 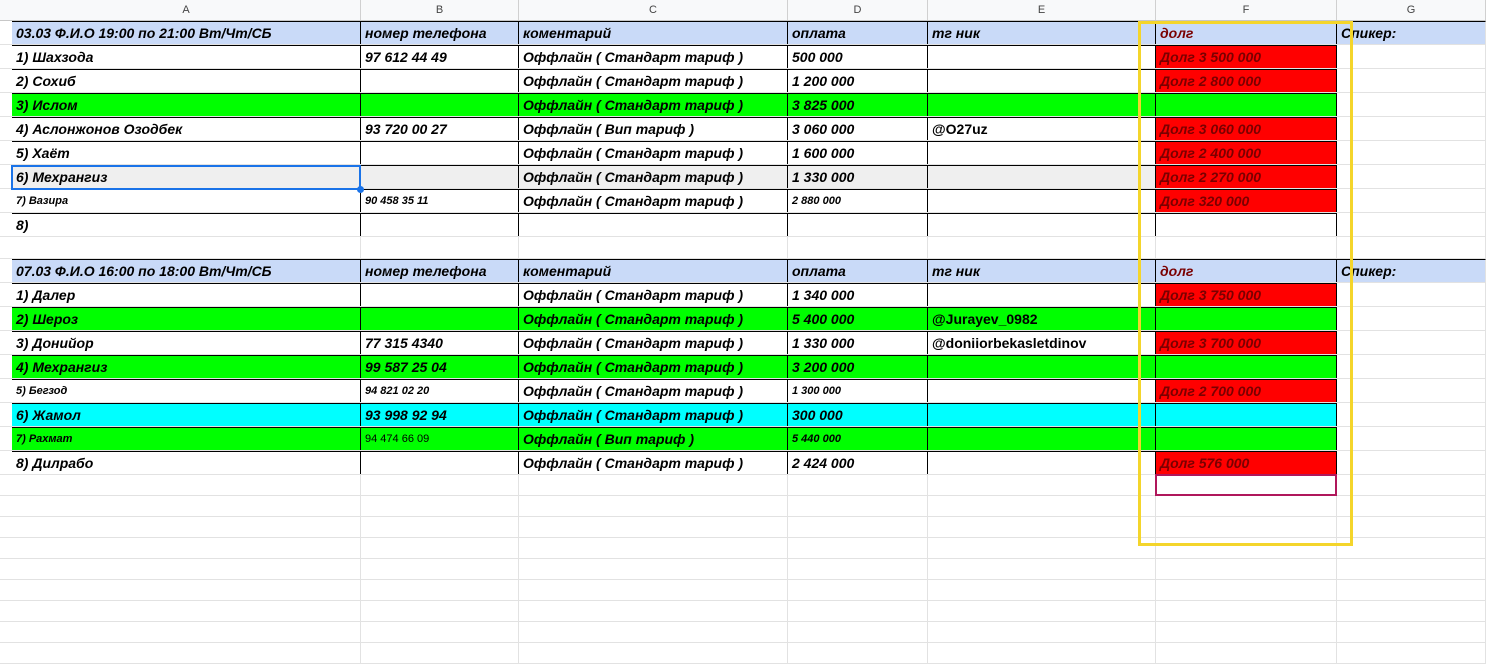 I want to click on cell-a: 7) Вазира, so click(x=186, y=200).